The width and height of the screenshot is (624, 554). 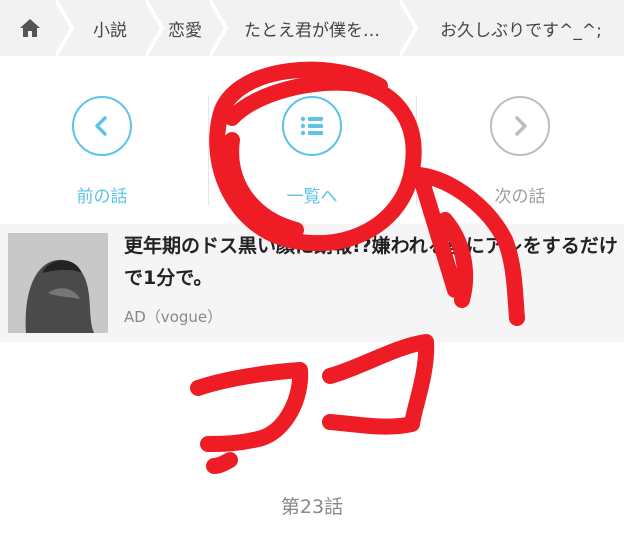 I want to click on prev-episode-label: 前の話, so click(x=102, y=197).